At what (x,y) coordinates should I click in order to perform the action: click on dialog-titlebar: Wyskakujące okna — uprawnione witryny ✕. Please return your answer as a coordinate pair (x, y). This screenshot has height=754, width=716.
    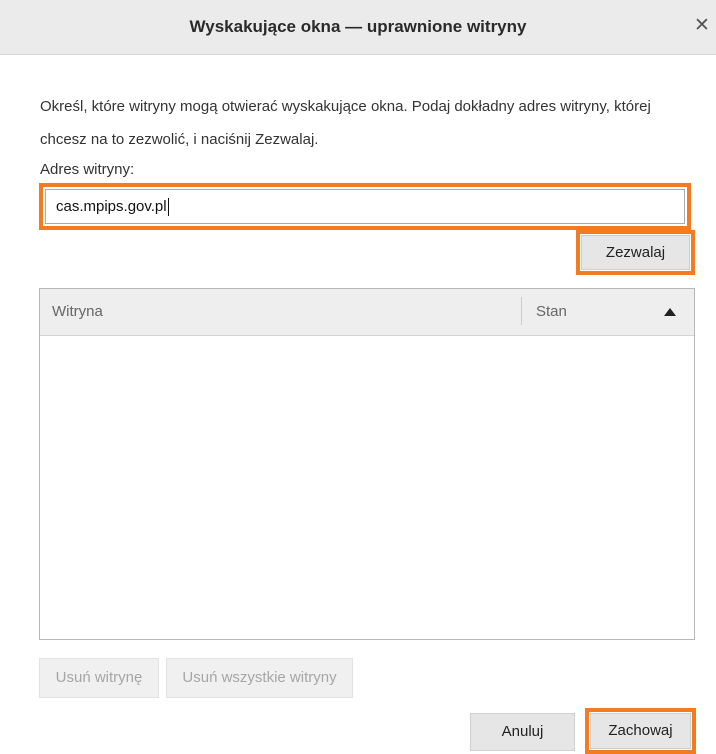
    Looking at the image, I should click on (358, 27).